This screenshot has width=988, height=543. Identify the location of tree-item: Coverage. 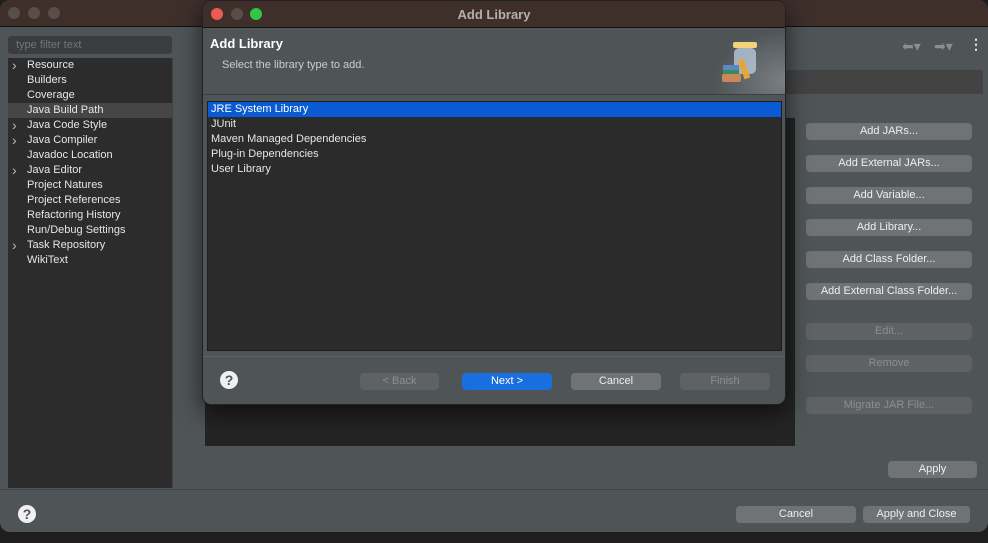
(90, 95).